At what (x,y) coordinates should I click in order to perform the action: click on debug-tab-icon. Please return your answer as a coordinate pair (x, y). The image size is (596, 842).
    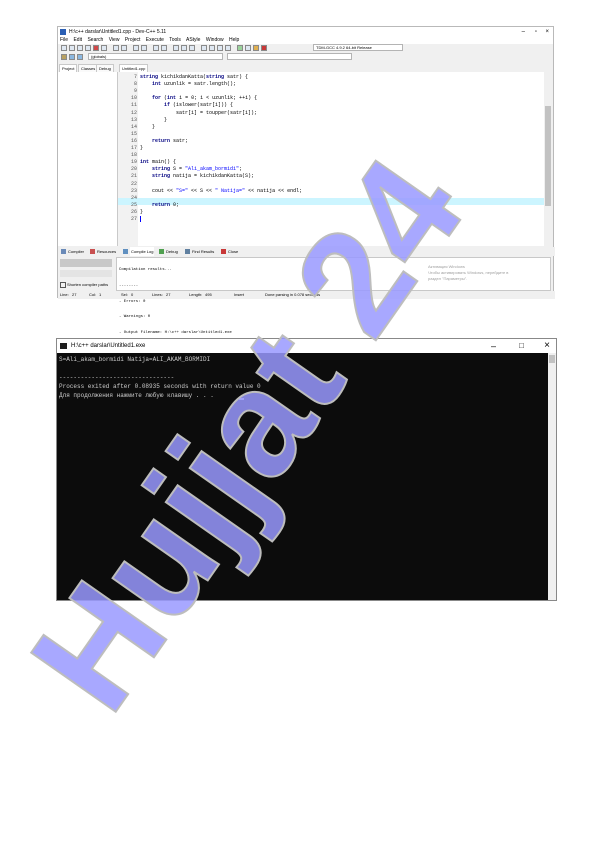
    Looking at the image, I should click on (161, 251).